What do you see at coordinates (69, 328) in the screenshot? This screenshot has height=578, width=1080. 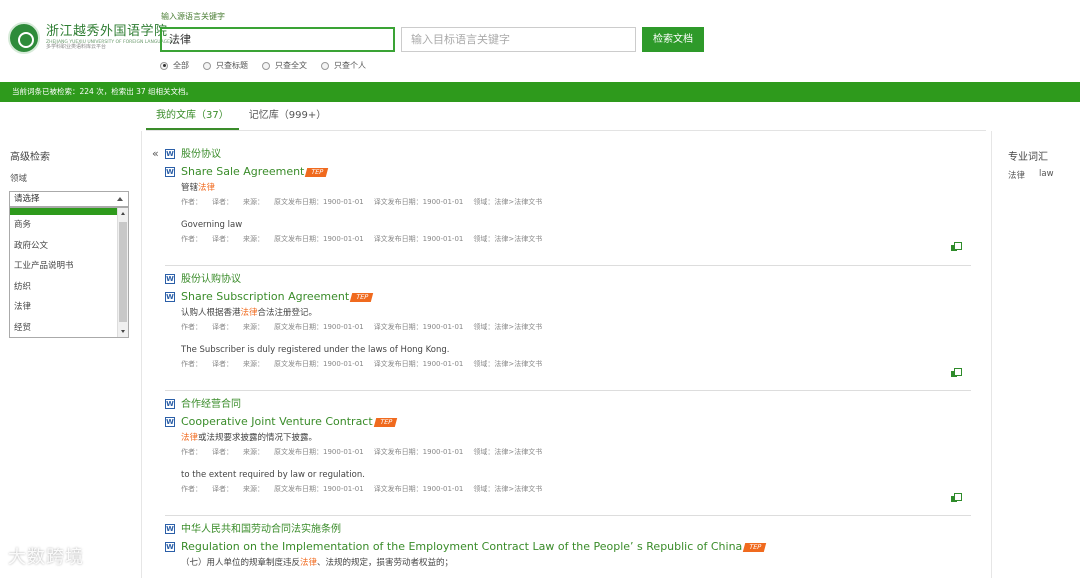 I see `domain-option: 经贸` at bounding box center [69, 328].